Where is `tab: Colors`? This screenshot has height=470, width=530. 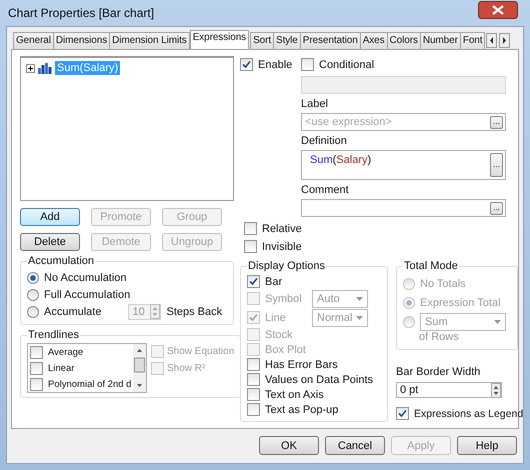
tab: Colors is located at coordinates (403, 40).